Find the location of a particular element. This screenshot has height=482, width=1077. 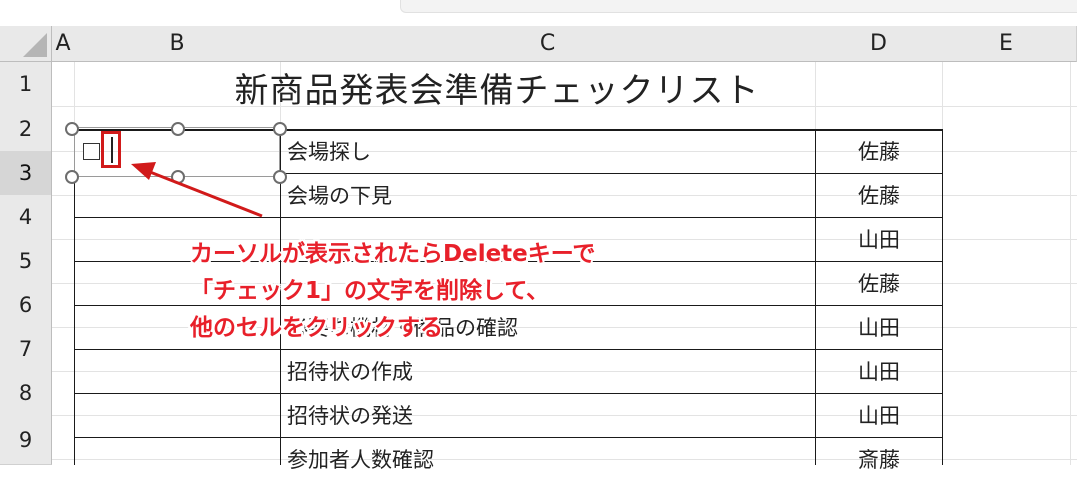

arrow-line is located at coordinates (206, 194).